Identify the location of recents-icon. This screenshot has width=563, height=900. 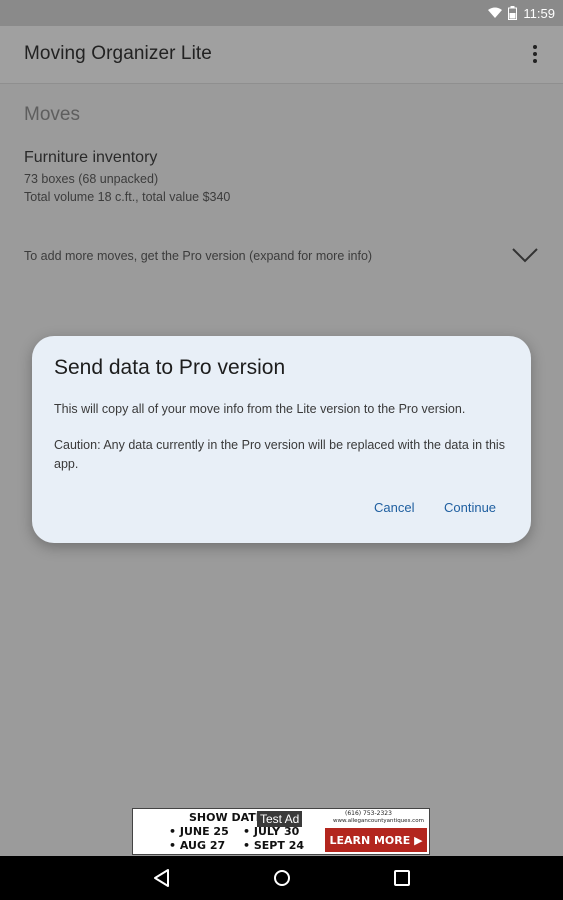
(402, 878).